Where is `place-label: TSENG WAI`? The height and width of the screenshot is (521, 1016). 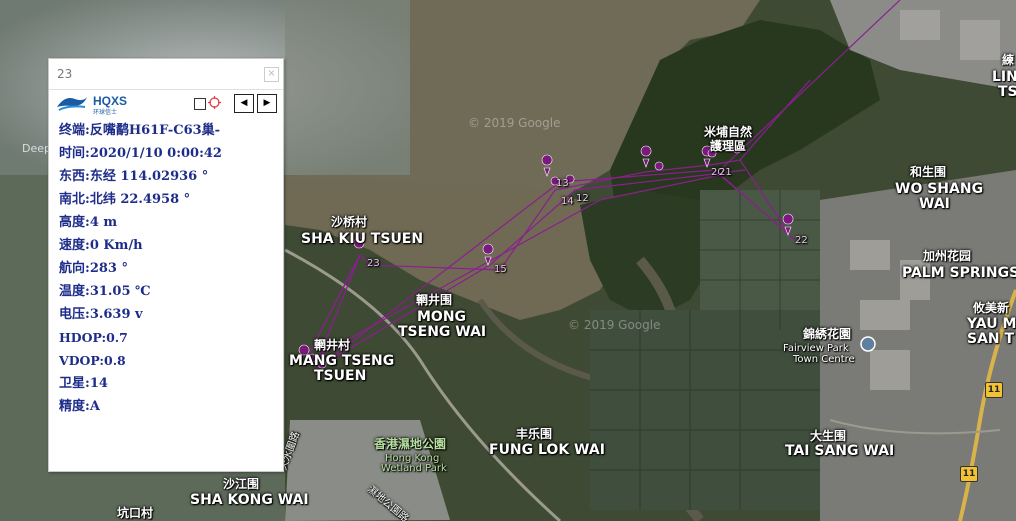
place-label: TSENG WAI is located at coordinates (442, 332).